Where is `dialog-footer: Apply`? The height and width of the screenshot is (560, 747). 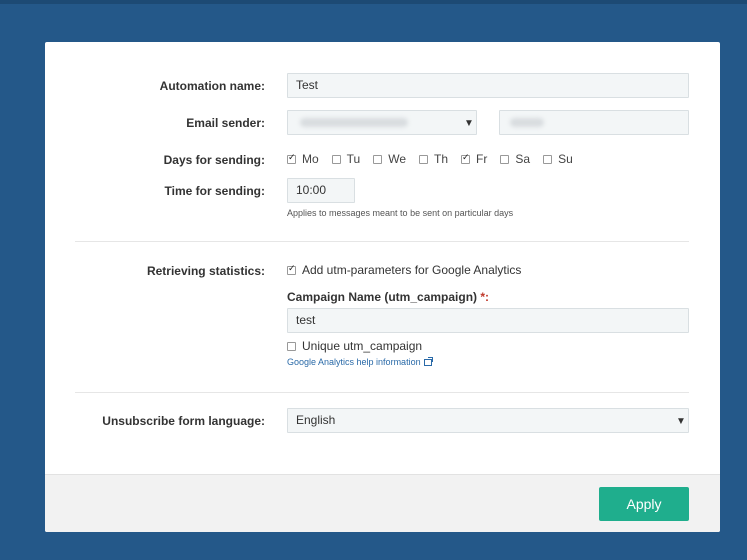 dialog-footer: Apply is located at coordinates (382, 503).